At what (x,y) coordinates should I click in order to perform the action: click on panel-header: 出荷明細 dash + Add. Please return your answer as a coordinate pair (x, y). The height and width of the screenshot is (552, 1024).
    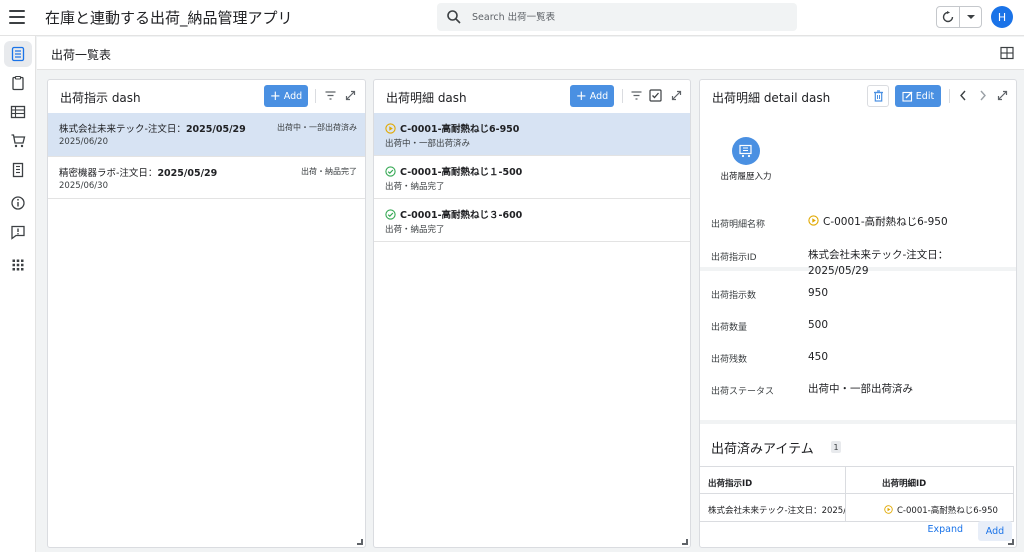
    Looking at the image, I should click on (532, 96).